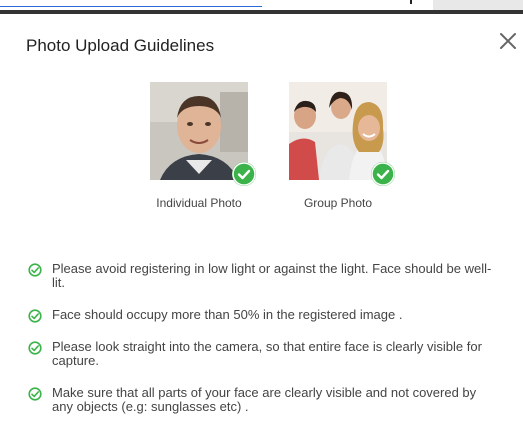 Image resolution: width=523 pixels, height=434 pixels. I want to click on group-photo-card: Group Photo, so click(338, 146).